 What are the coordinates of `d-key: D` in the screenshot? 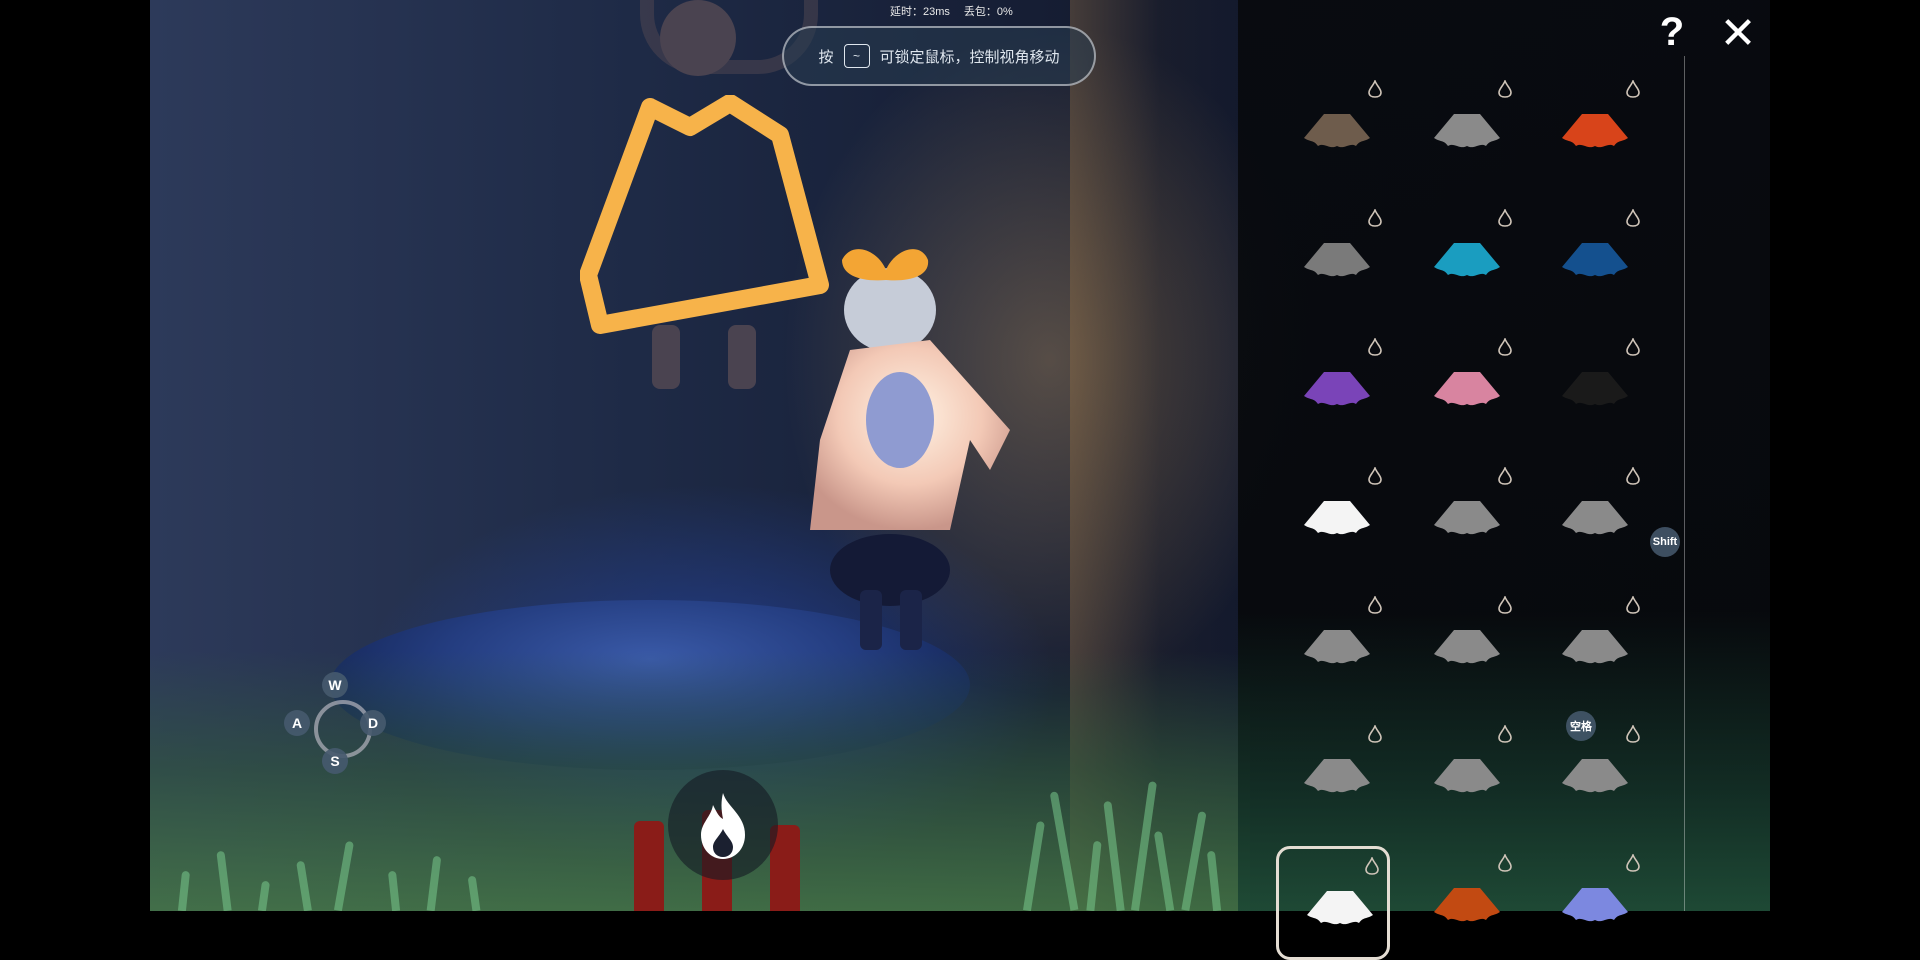 It's located at (373, 723).